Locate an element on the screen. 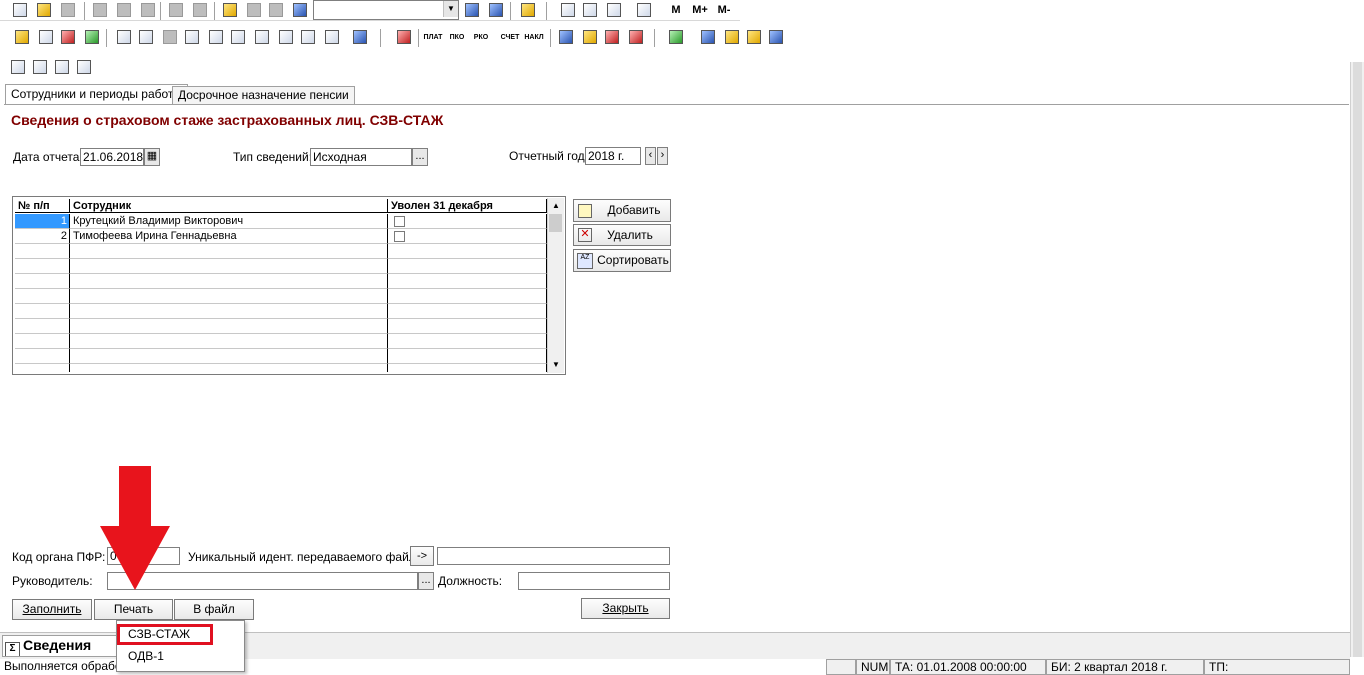 This screenshot has height=675, width=1364. to-file-button: В файл is located at coordinates (214, 609).